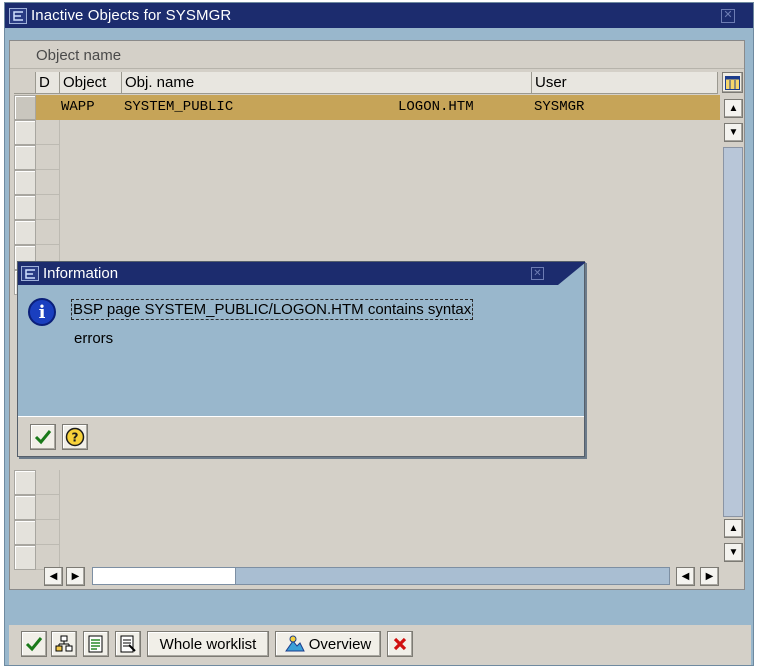 The height and width of the screenshot is (672, 768). Describe the element at coordinates (709, 576) in the screenshot. I see `scroll-far-right-icon: ▶` at that location.